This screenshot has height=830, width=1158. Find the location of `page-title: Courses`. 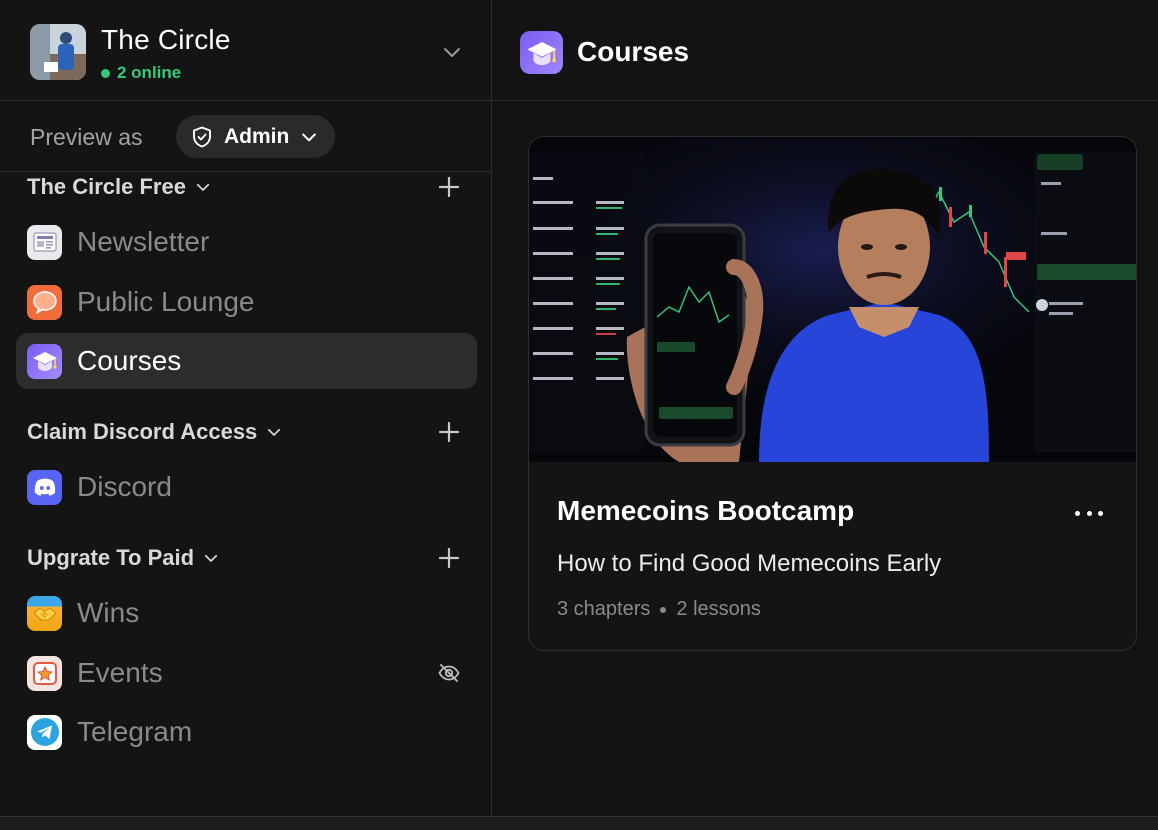

page-title: Courses is located at coordinates (633, 51).